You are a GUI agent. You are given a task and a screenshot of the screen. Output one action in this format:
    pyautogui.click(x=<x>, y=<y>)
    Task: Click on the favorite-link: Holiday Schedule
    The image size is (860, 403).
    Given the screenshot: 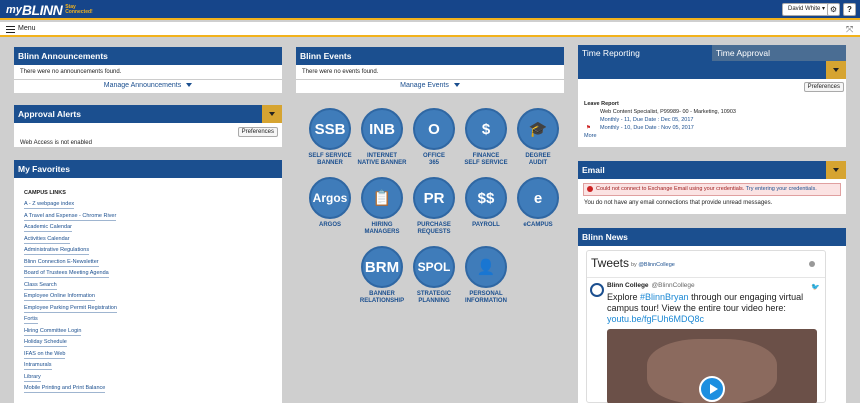 What is the action you would take?
    pyautogui.click(x=45, y=343)
    